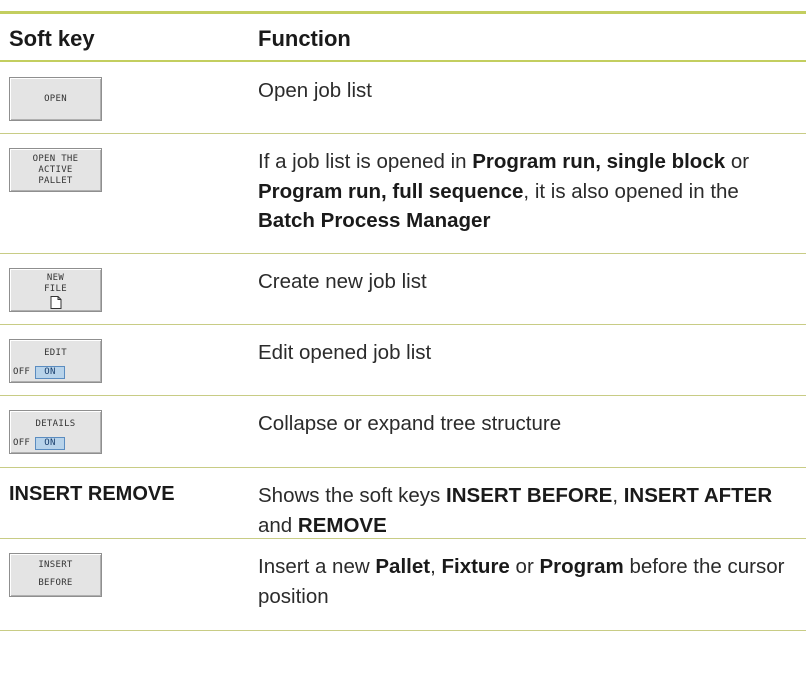 Image resolution: width=806 pixels, height=682 pixels. I want to click on description-text: If a job list is opened in, so click(365, 161).